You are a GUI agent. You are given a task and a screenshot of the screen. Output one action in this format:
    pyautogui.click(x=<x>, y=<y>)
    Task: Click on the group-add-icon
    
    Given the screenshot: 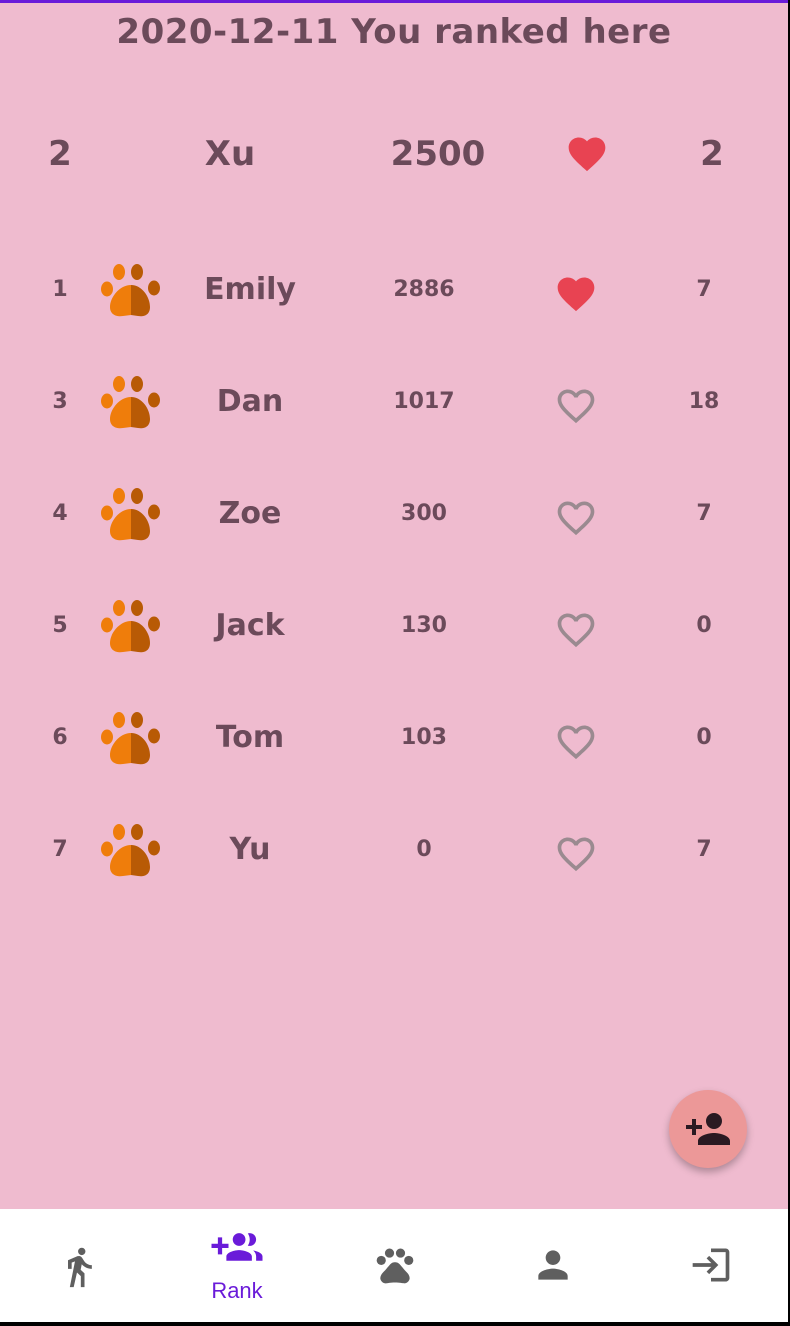 What is the action you would take?
    pyautogui.click(x=237, y=1247)
    